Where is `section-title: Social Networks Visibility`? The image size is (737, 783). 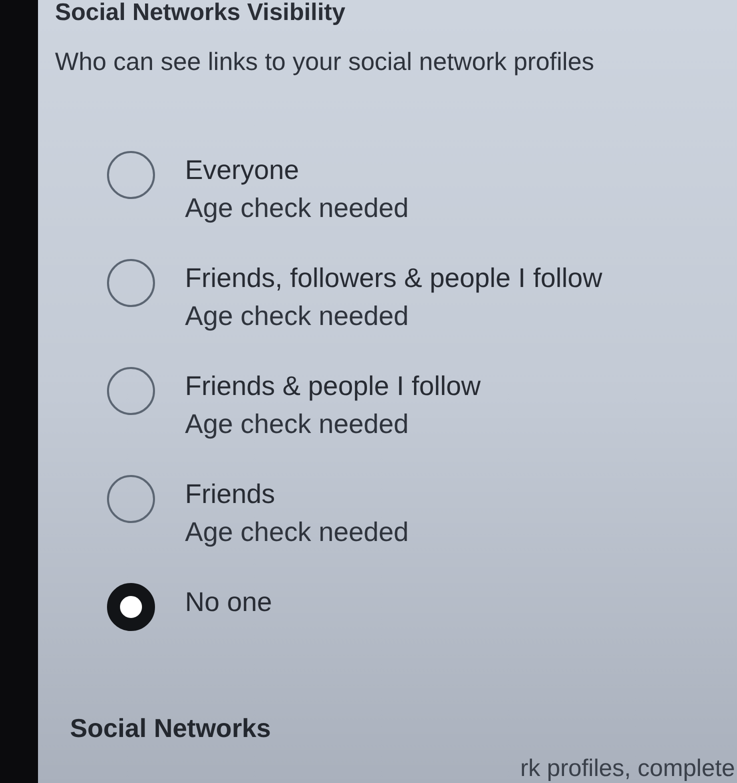
section-title: Social Networks Visibility is located at coordinates (200, 13).